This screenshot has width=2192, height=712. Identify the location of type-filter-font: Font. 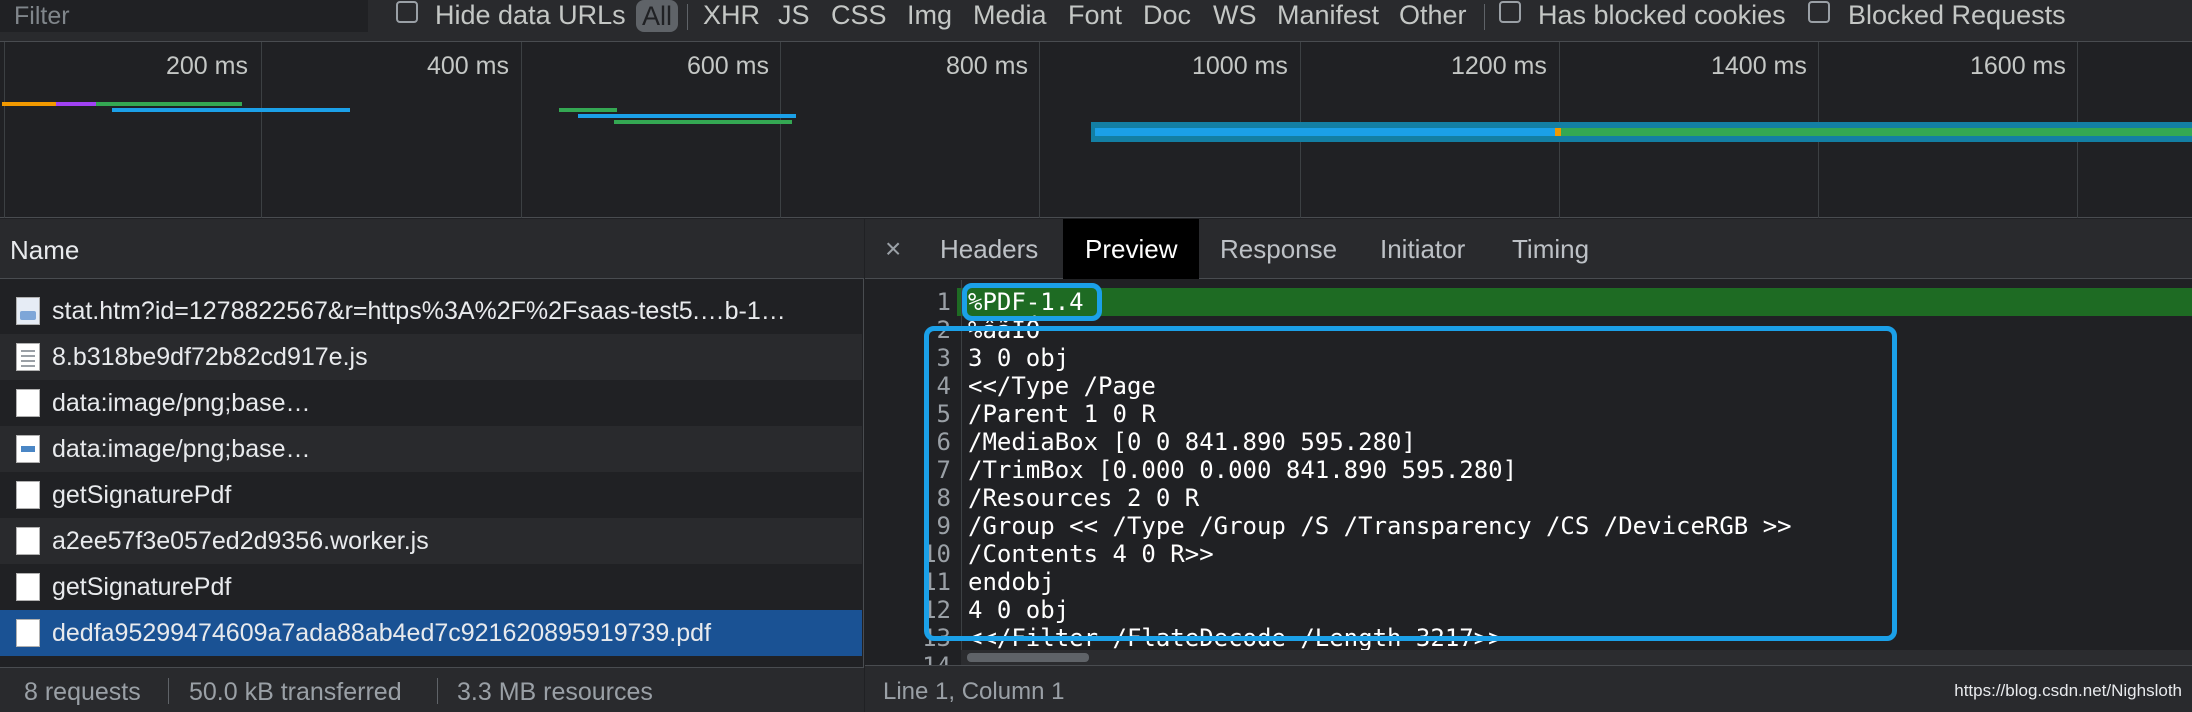
(1095, 15).